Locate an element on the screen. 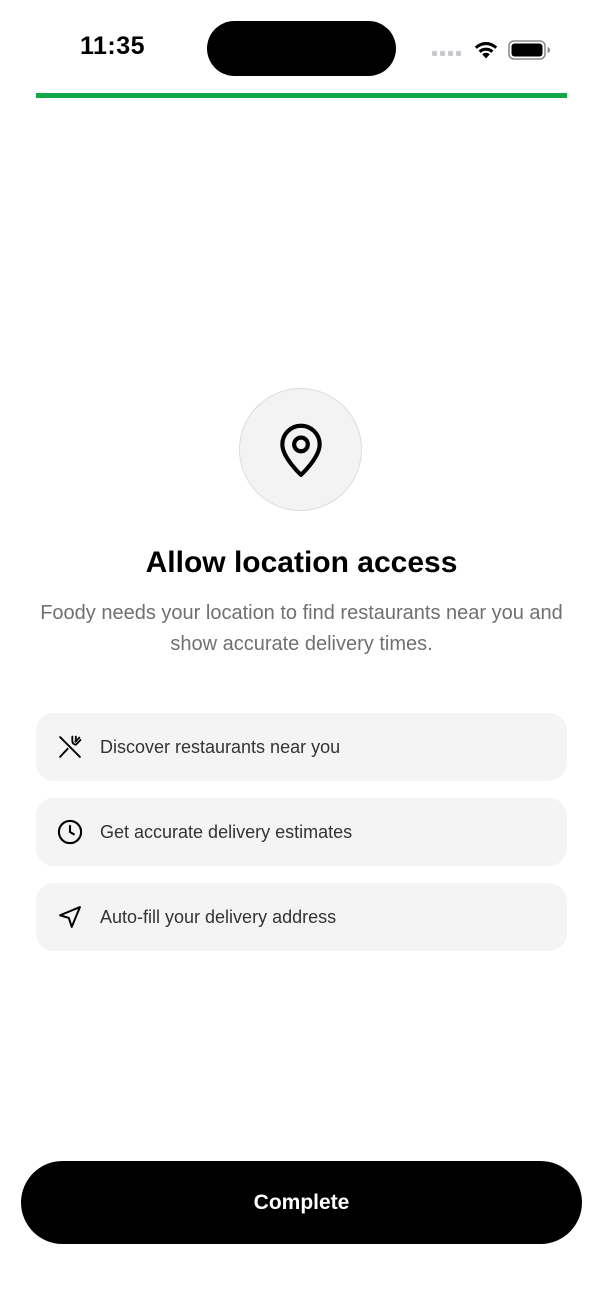 The width and height of the screenshot is (603, 1311). benefit-item-discover: Discover restaurants near you is located at coordinates (301, 747).